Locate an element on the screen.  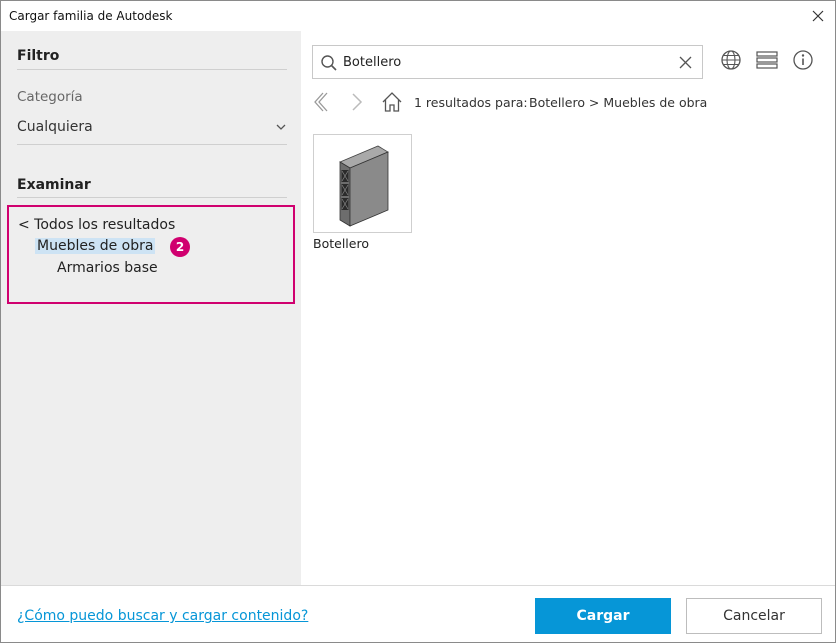
tree-item-all-results: < Todos los resultados is located at coordinates (96, 225).